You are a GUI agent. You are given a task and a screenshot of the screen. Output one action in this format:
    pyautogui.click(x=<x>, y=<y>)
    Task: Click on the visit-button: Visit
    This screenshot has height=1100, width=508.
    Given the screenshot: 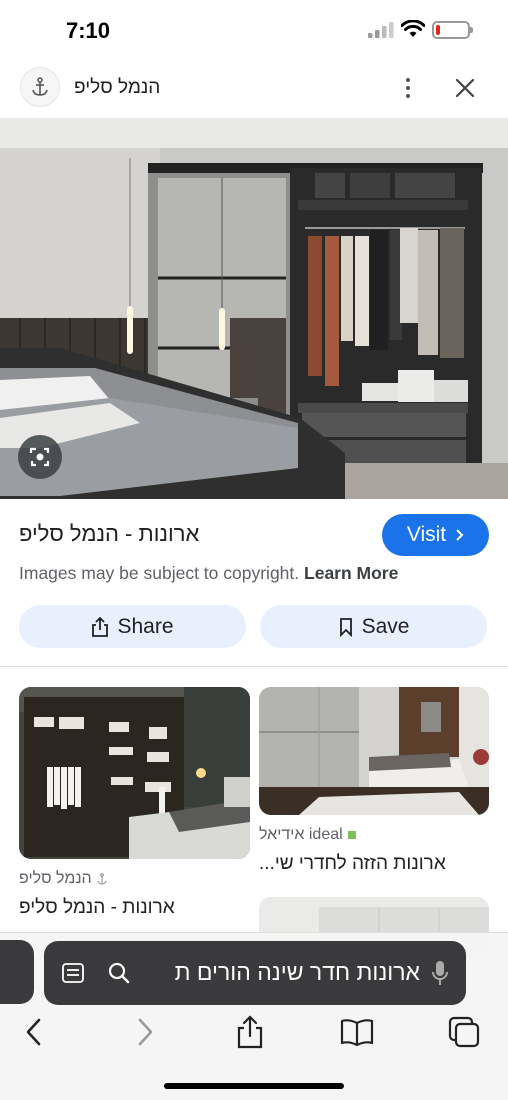 What is the action you would take?
    pyautogui.click(x=435, y=535)
    